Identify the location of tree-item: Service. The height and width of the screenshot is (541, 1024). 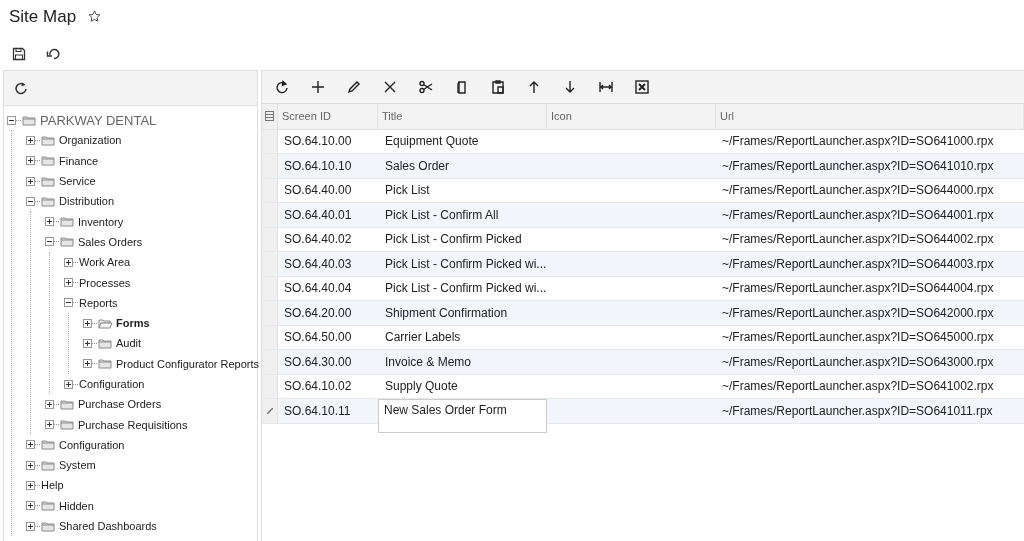
(77, 181).